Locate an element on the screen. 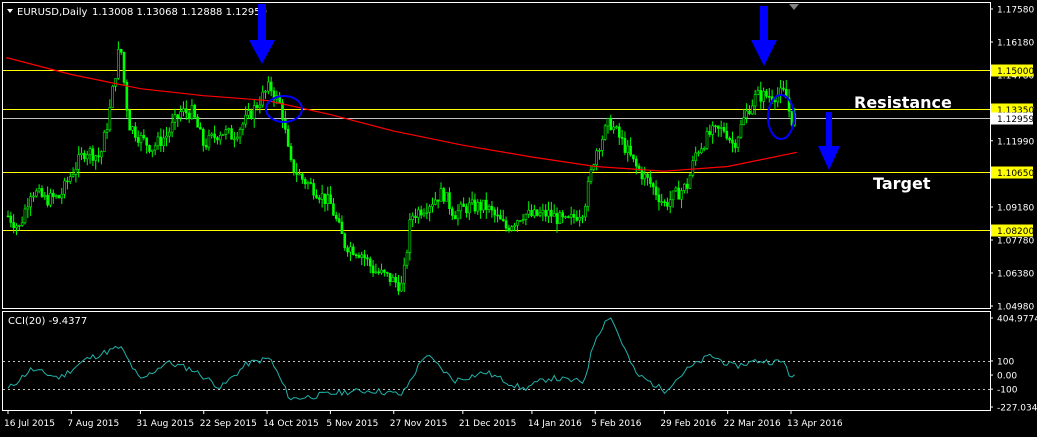 The width and height of the screenshot is (1037, 437). resistance-annotation: Resistance is located at coordinates (903, 102).